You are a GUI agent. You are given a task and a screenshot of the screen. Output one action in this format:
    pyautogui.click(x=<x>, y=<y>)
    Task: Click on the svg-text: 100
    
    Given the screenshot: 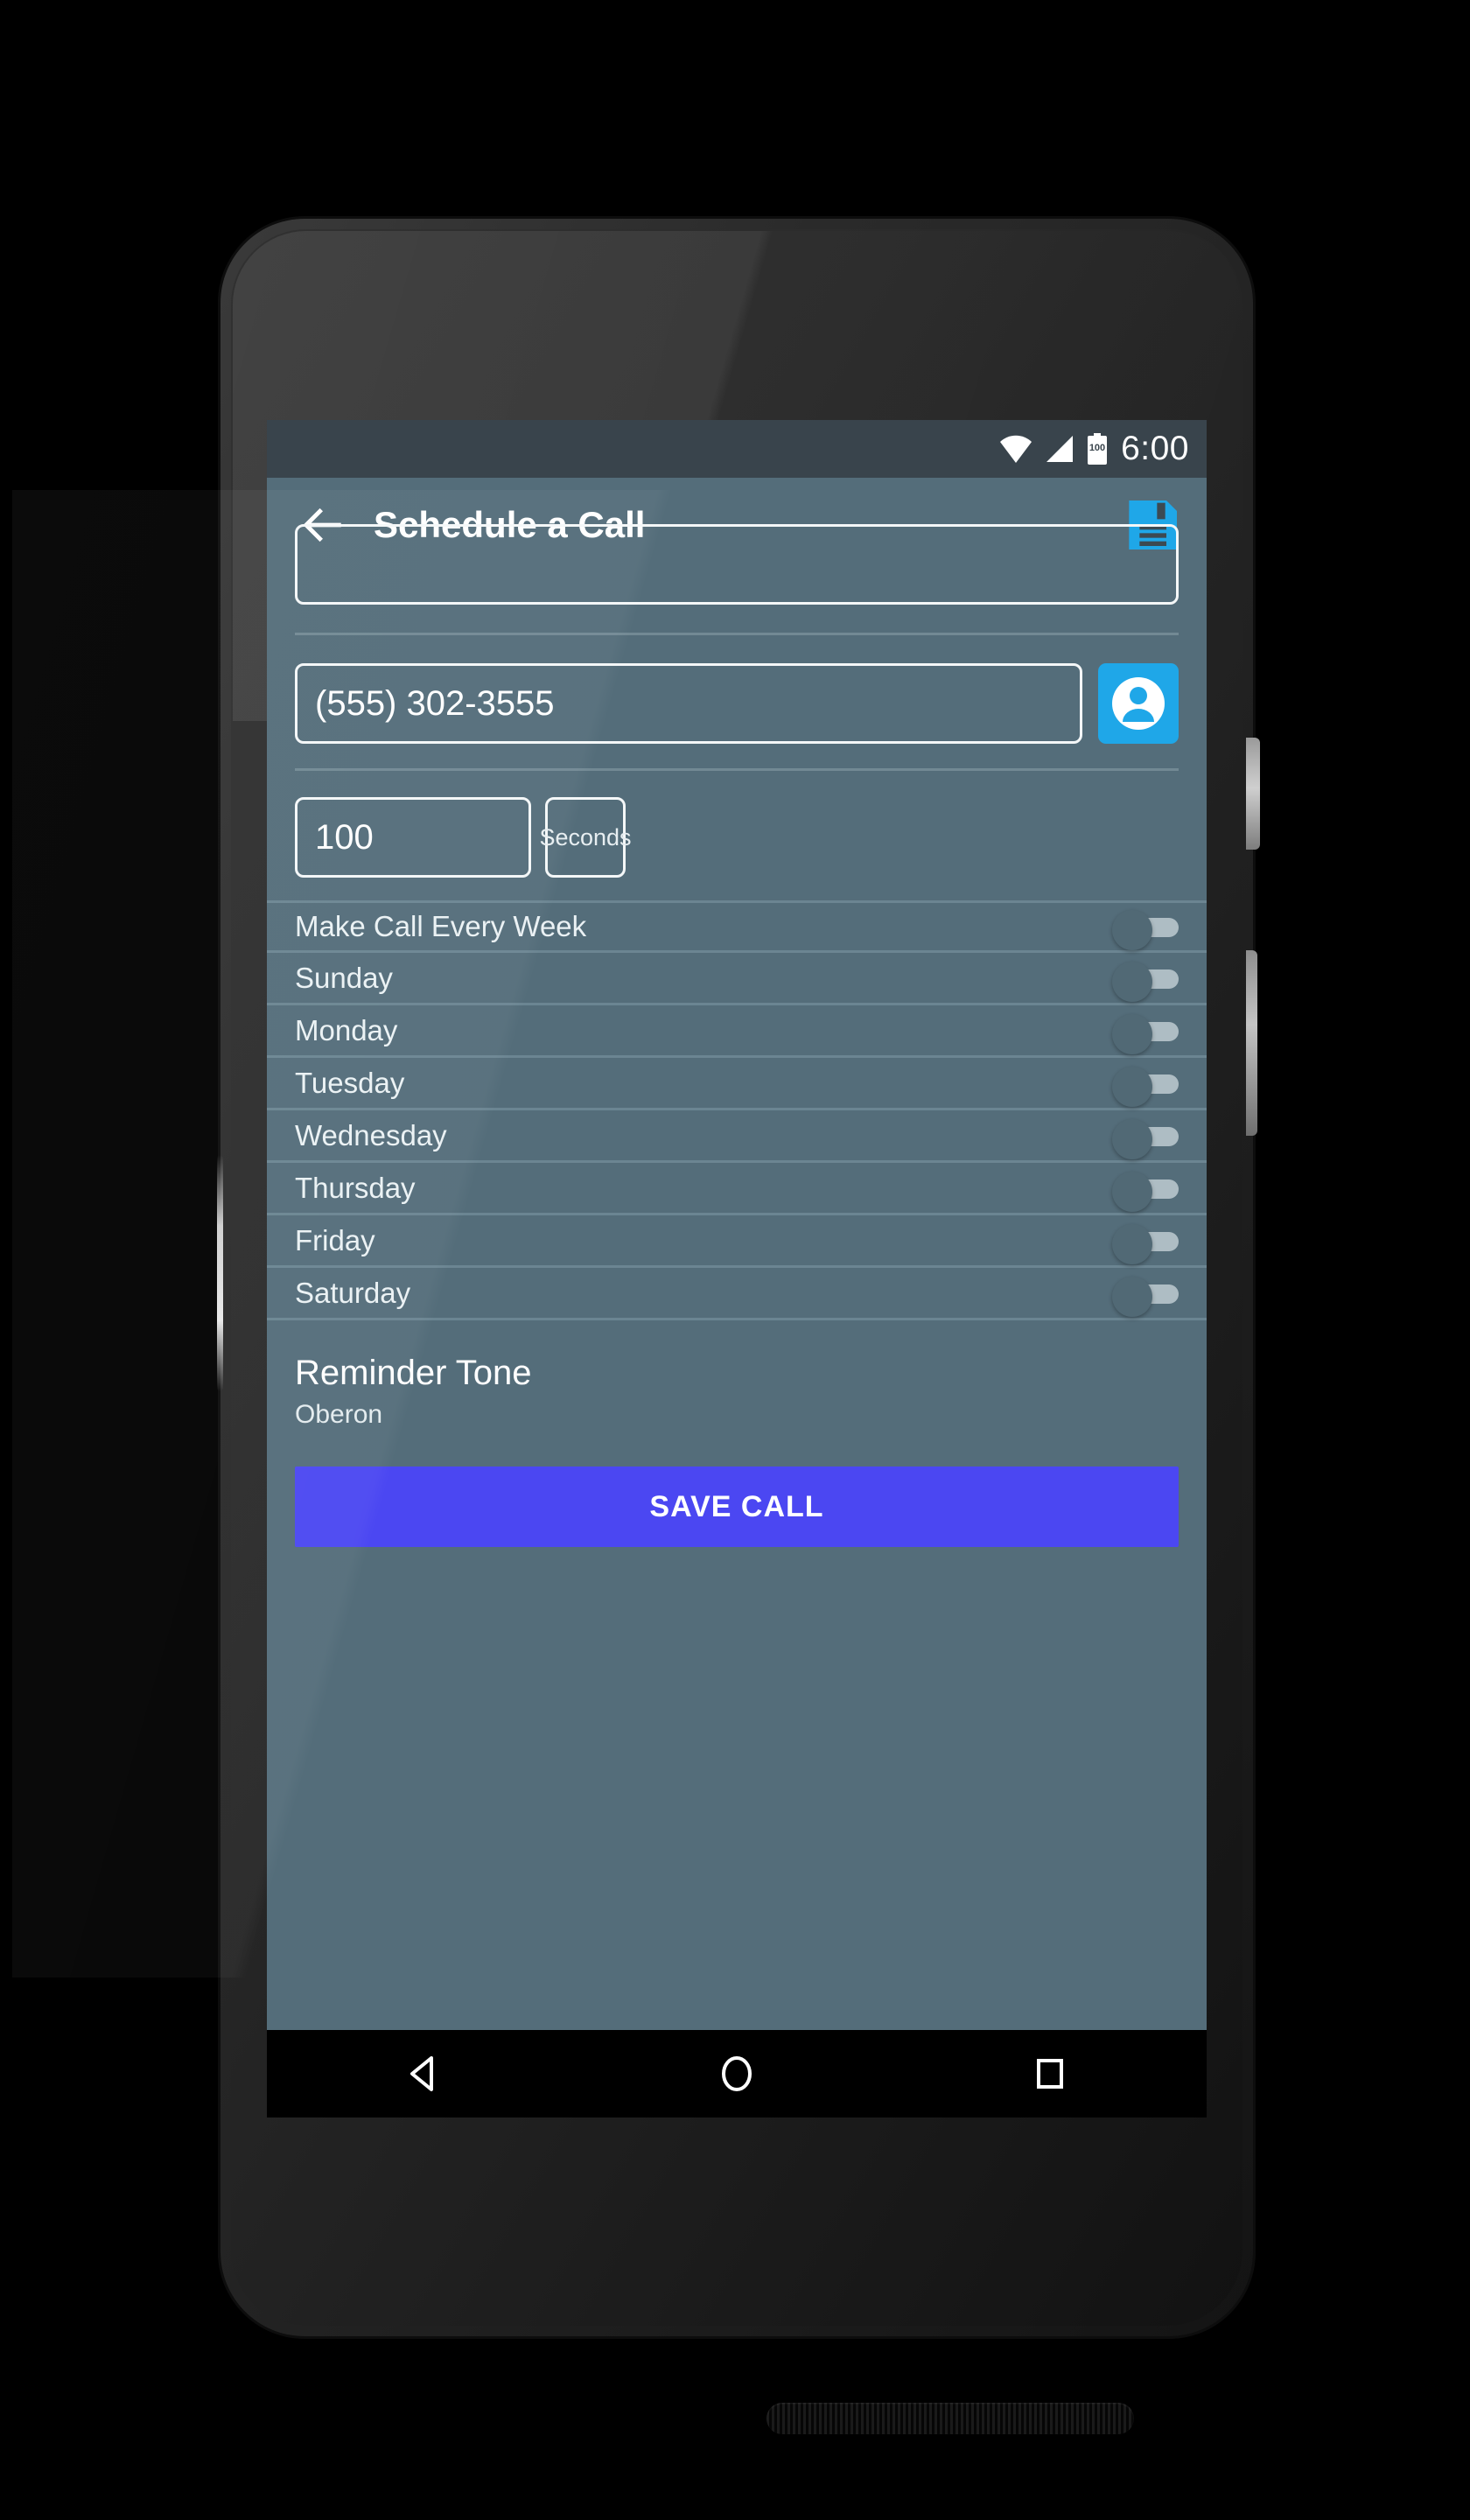 What is the action you would take?
    pyautogui.click(x=1097, y=448)
    